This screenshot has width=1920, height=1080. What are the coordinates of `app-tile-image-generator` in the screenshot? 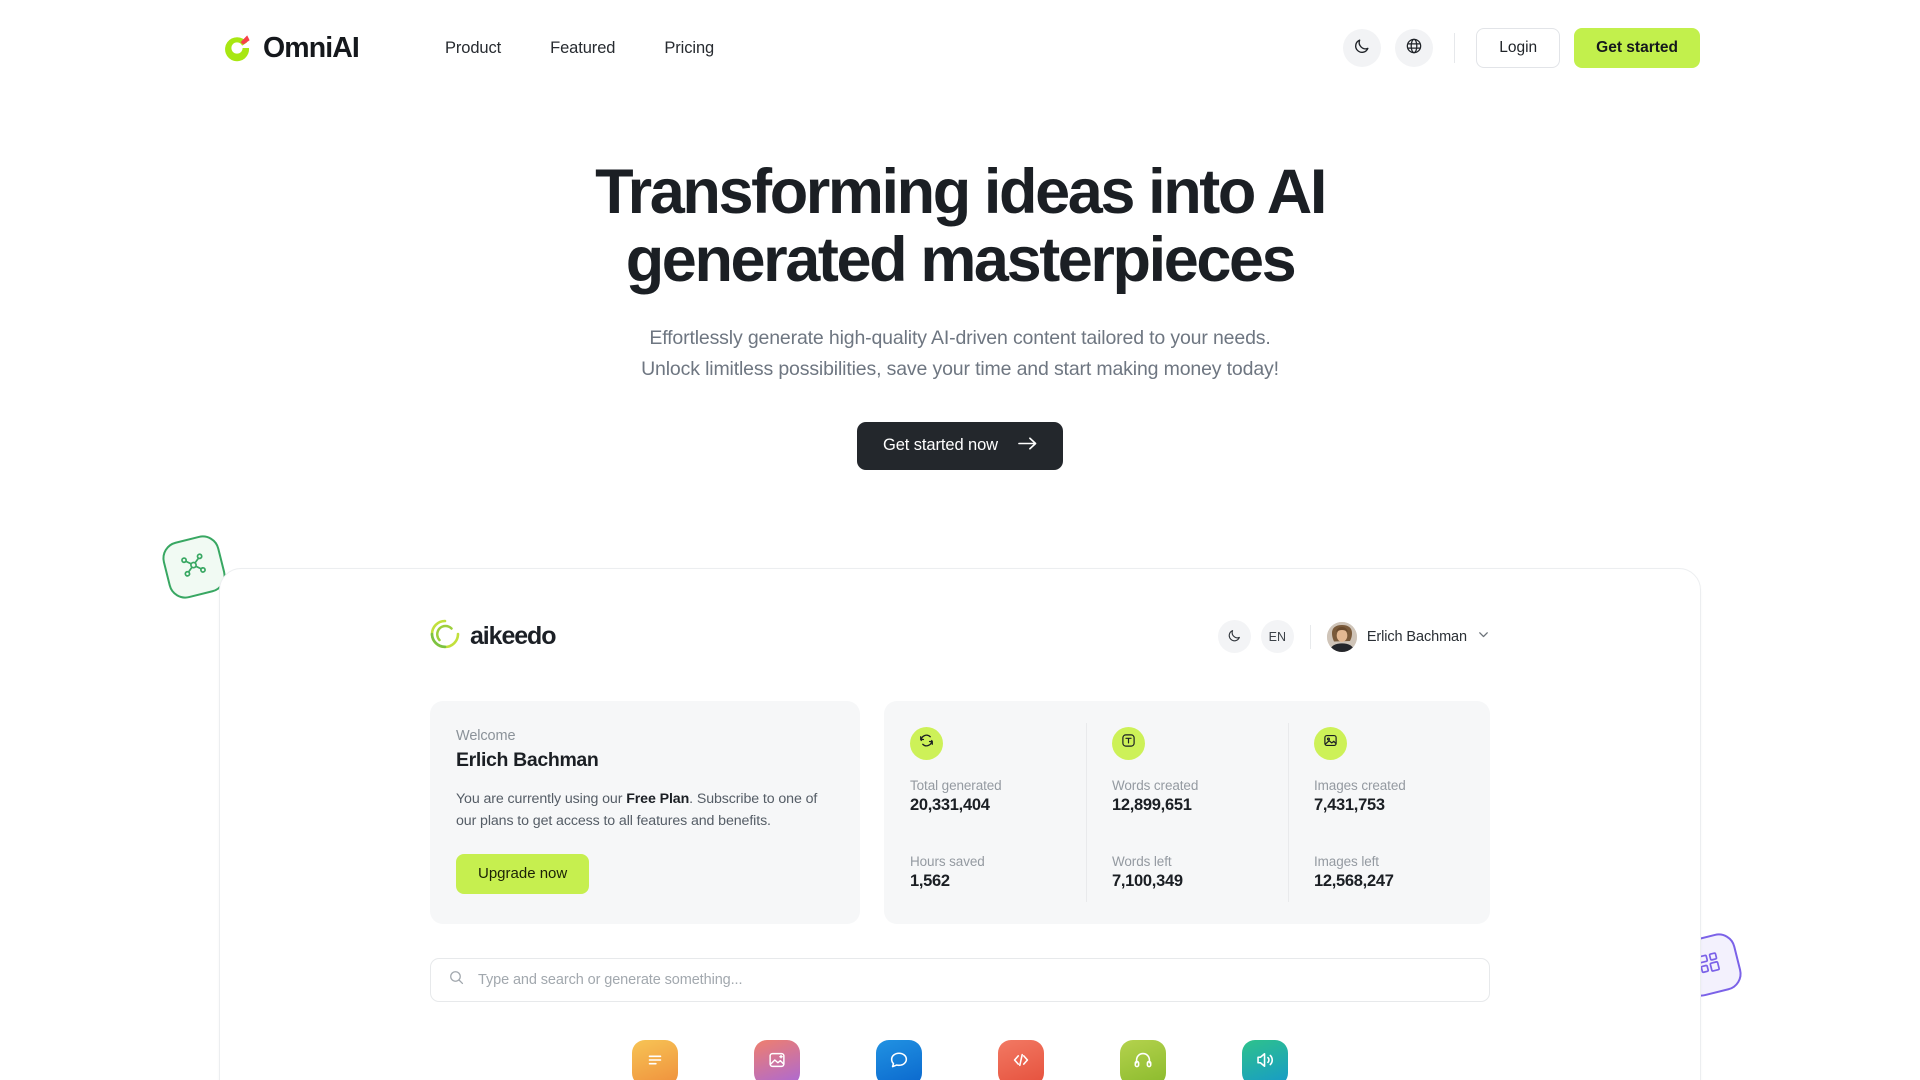 It's located at (777, 1059).